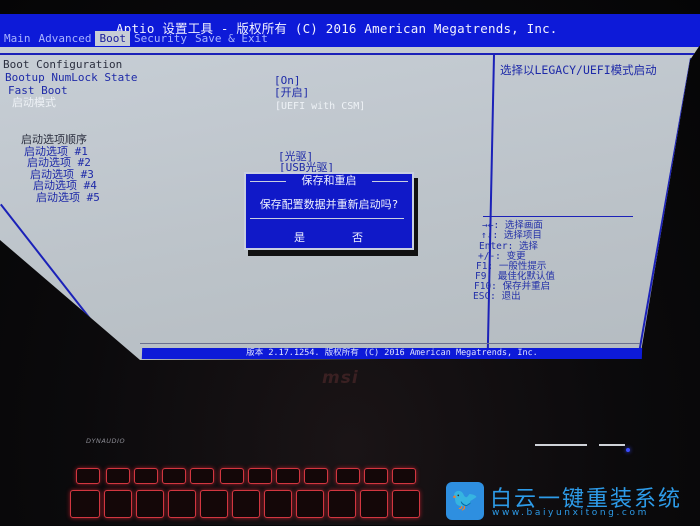 This screenshot has width=700, height=526. What do you see at coordinates (329, 204) in the screenshot?
I see `dialog-message: 保存配置数据并重新启动吗?` at bounding box center [329, 204].